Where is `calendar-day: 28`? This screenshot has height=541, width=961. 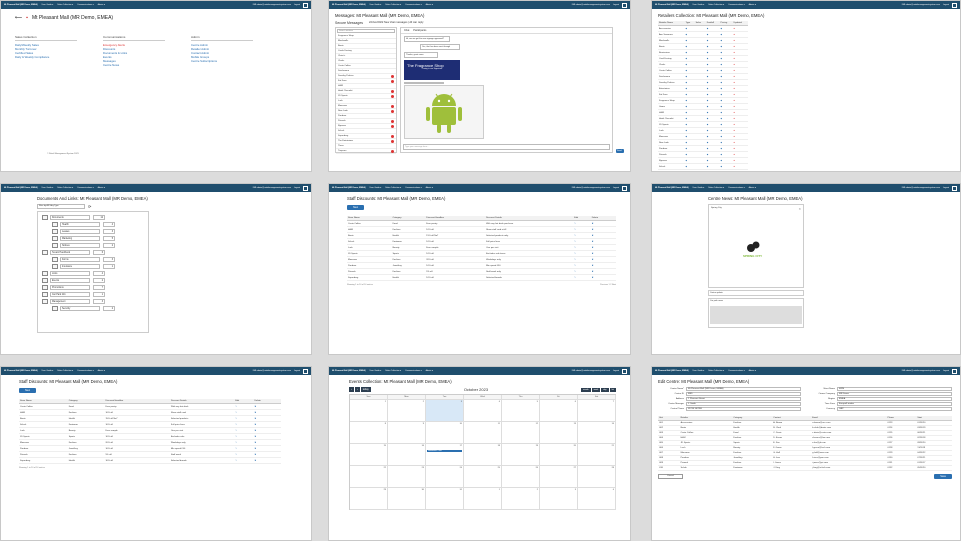
calendar-day: 28 is located at coordinates (597, 477).